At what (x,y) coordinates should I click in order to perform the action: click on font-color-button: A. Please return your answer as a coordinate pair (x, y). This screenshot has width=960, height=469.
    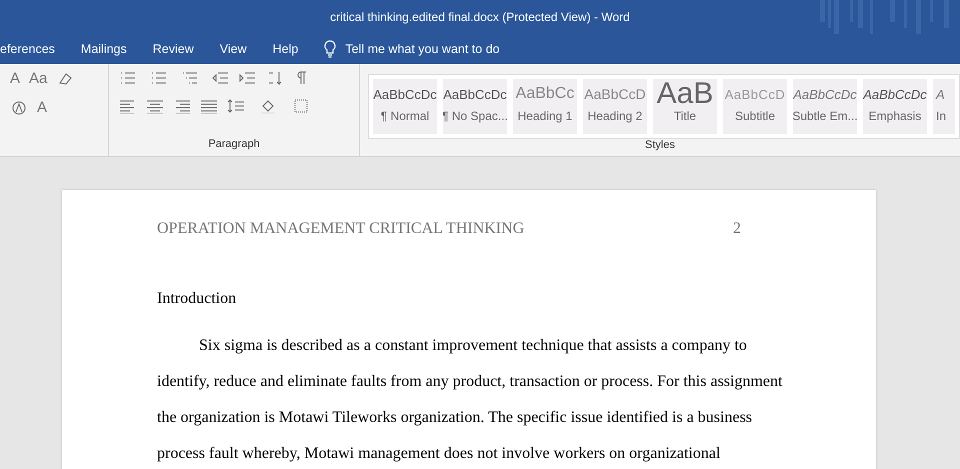
    Looking at the image, I should click on (42, 107).